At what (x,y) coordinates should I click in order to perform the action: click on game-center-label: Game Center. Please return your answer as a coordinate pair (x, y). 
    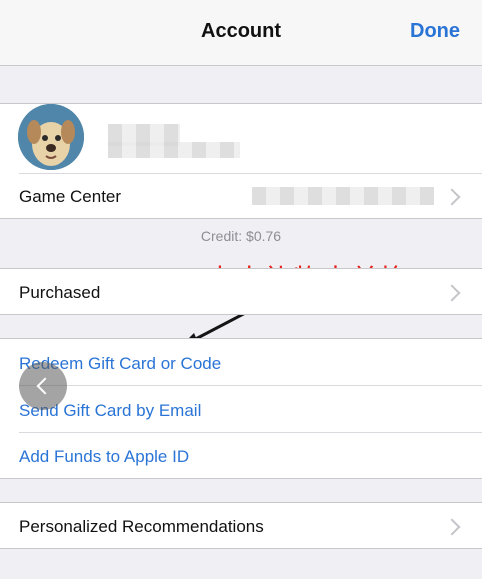
    Looking at the image, I should click on (70, 196).